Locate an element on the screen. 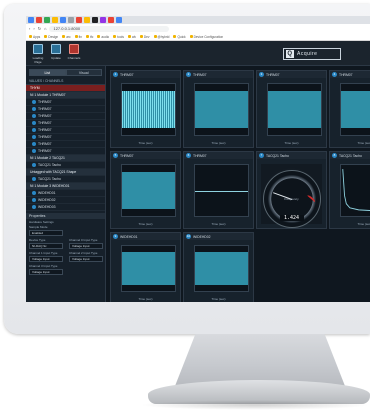 The image size is (370, 415). chart-panel: 8TACQ21 Tacho Time (sec) is located at coordinates (349, 190).